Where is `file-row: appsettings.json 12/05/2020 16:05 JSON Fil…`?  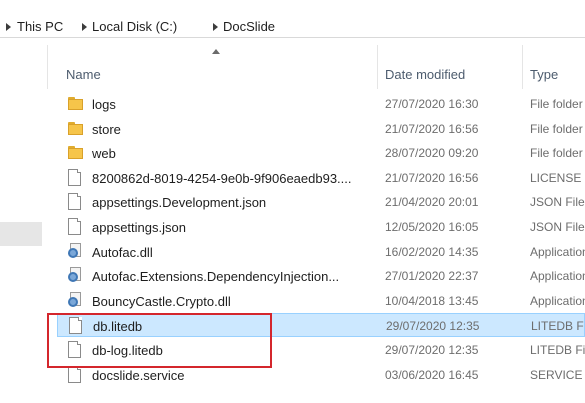 file-row: appsettings.json 12/05/2020 16:05 JSON Fil… is located at coordinates (321, 227).